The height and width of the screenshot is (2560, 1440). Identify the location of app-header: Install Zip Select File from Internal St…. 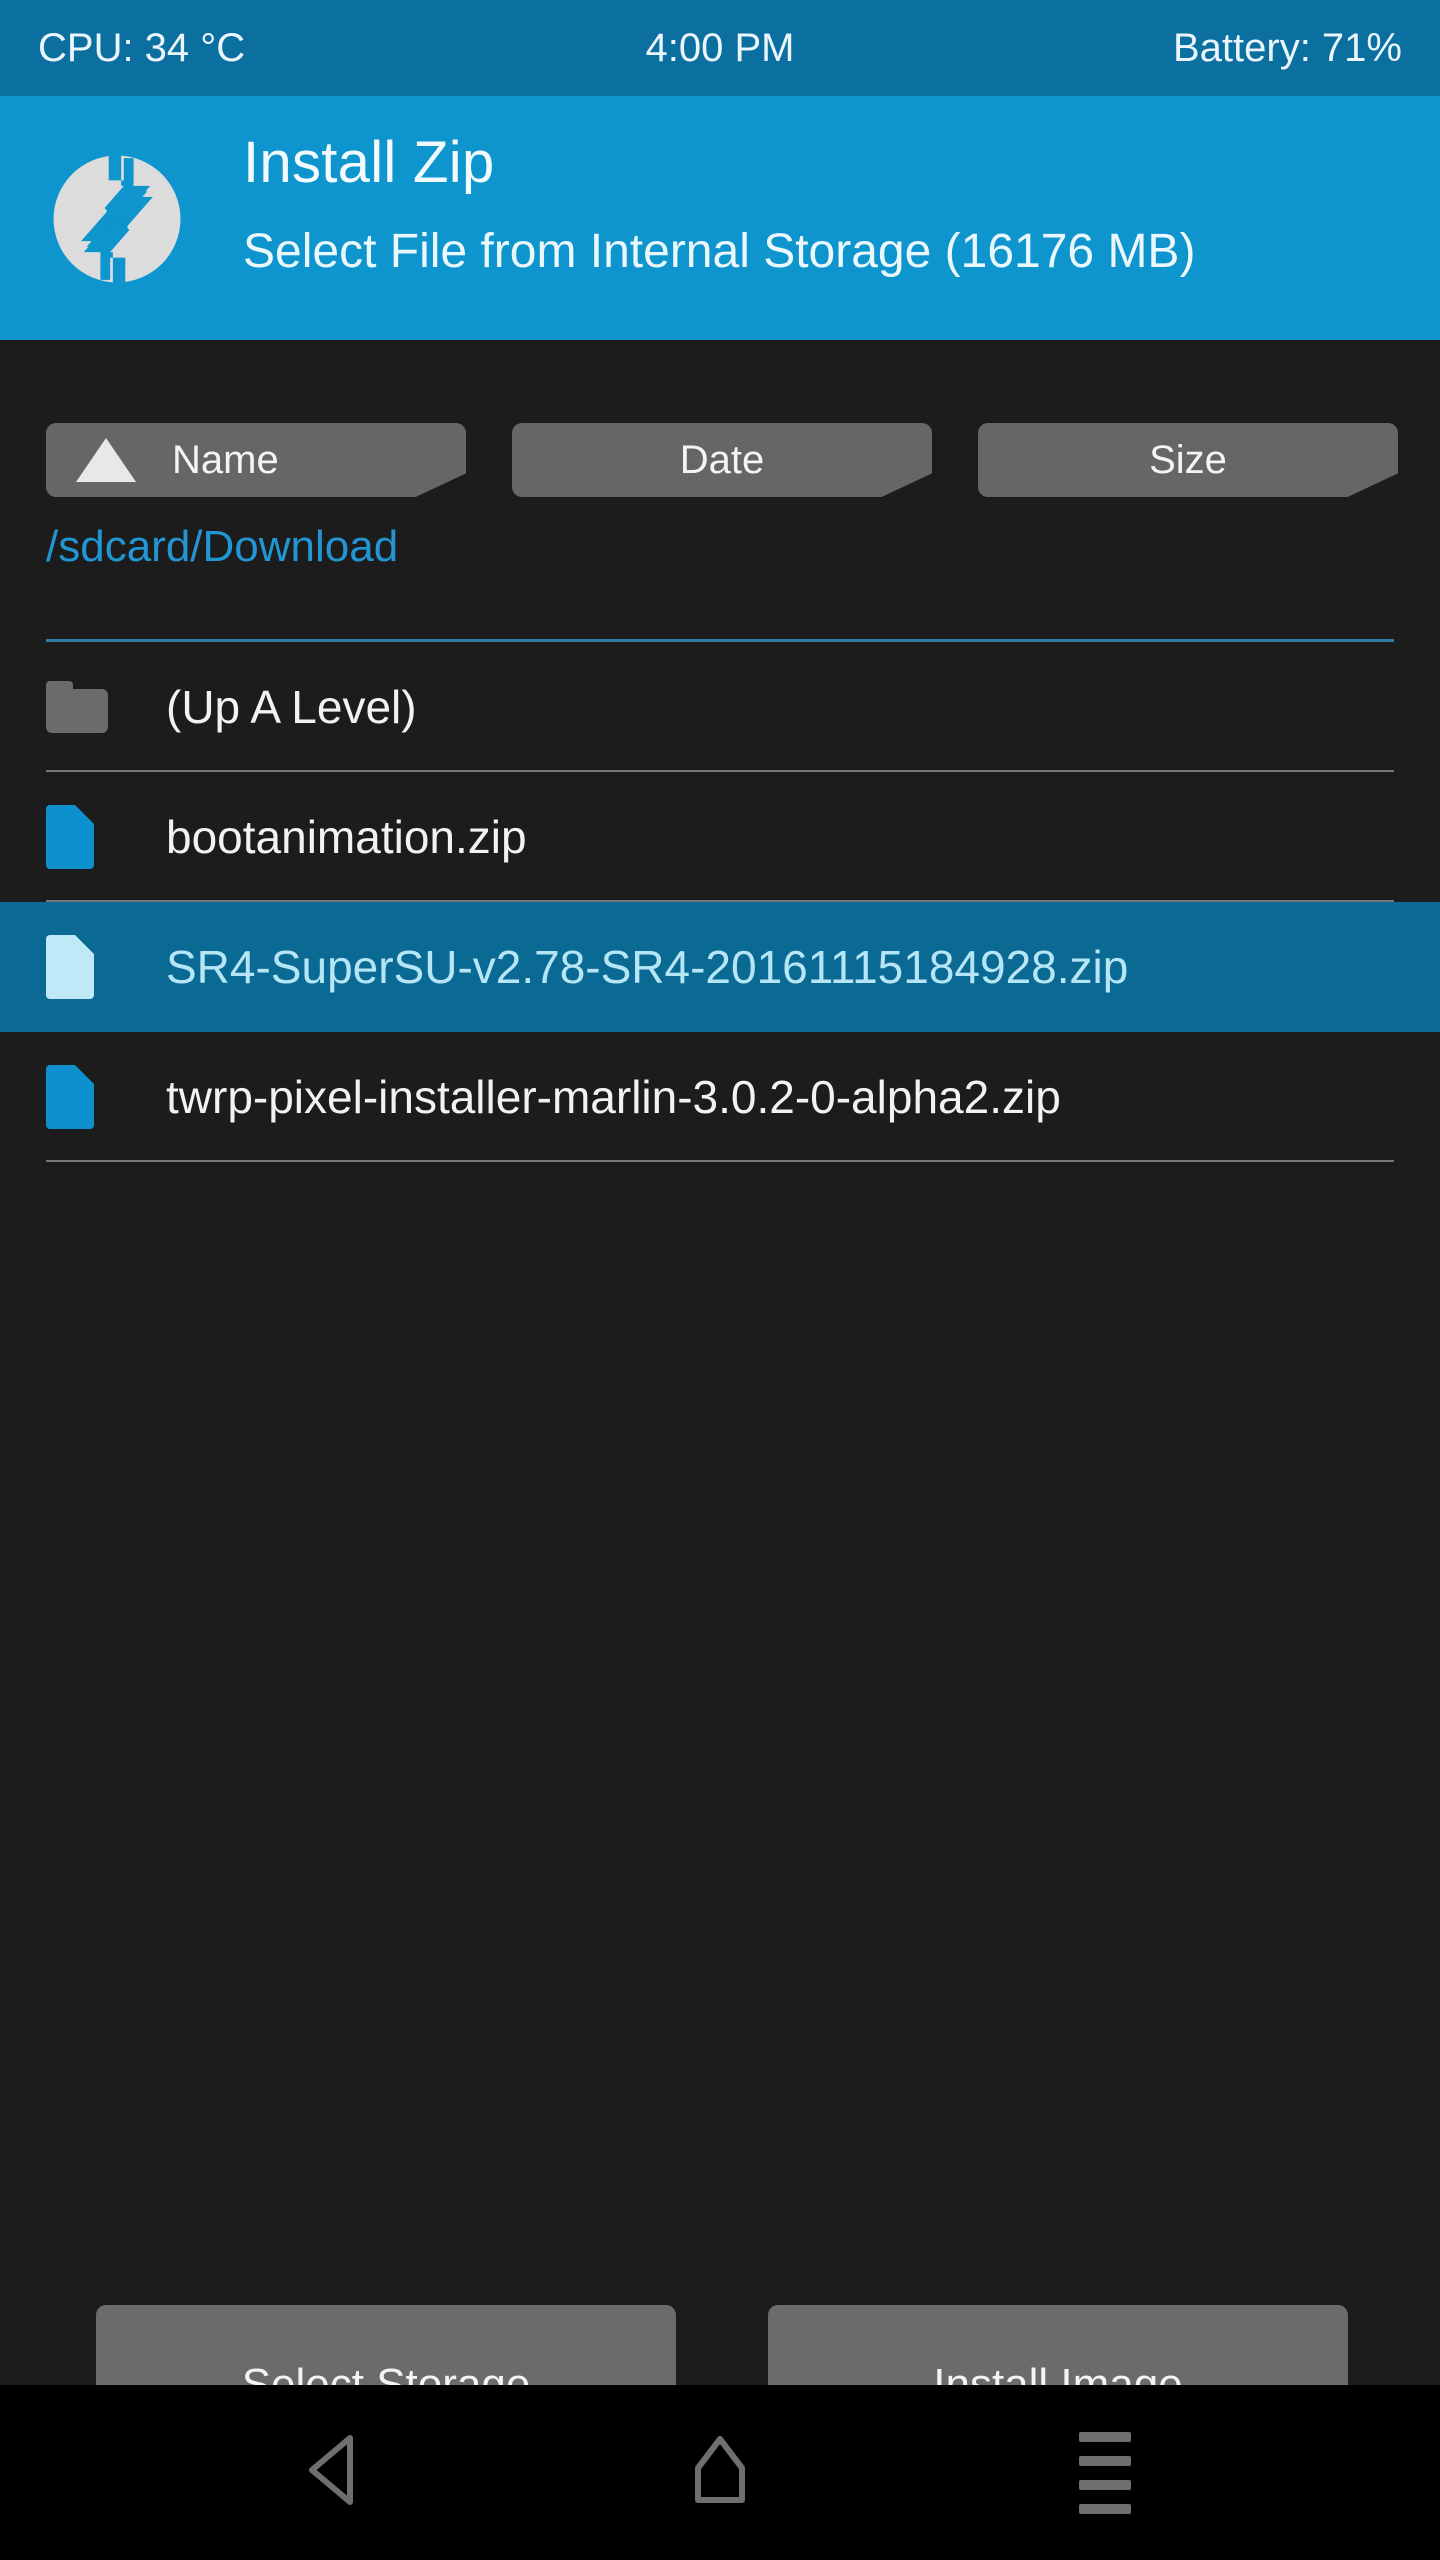
(720, 218).